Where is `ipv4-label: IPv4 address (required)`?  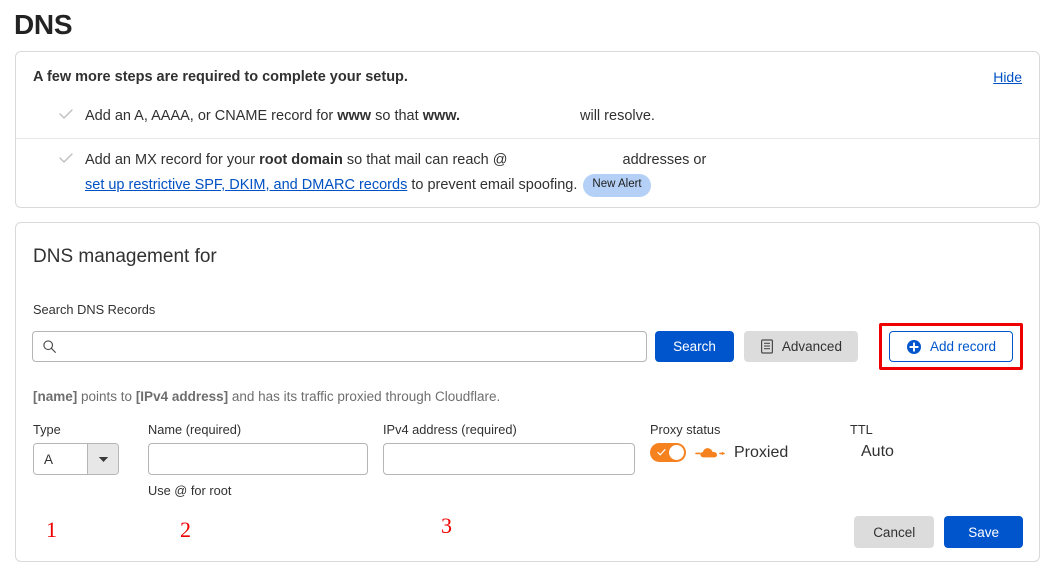
ipv4-label: IPv4 address (required) is located at coordinates (450, 429).